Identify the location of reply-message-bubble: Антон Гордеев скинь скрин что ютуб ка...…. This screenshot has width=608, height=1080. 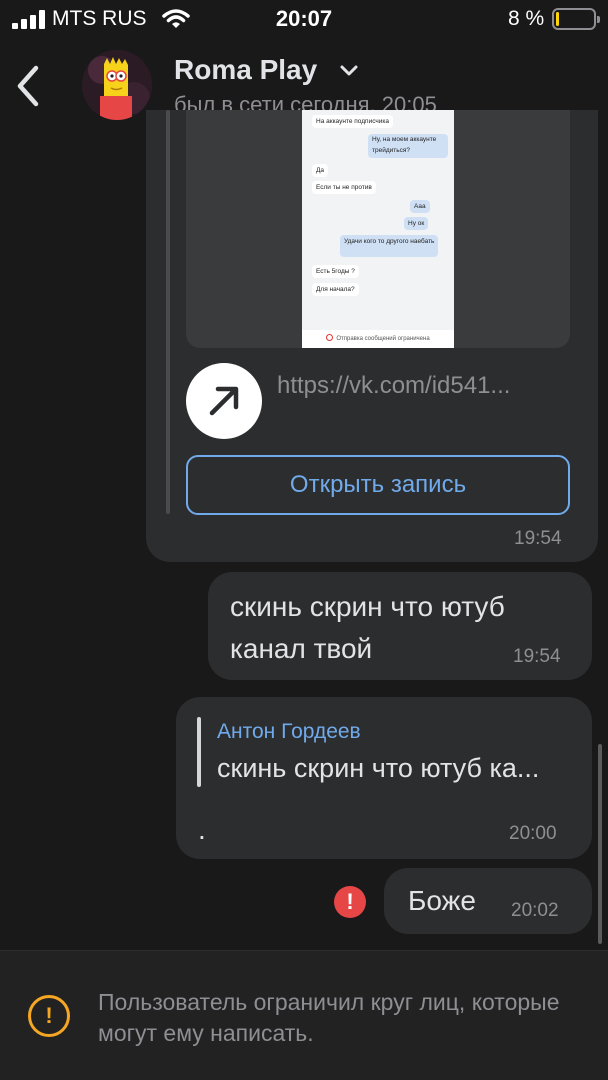
(384, 778).